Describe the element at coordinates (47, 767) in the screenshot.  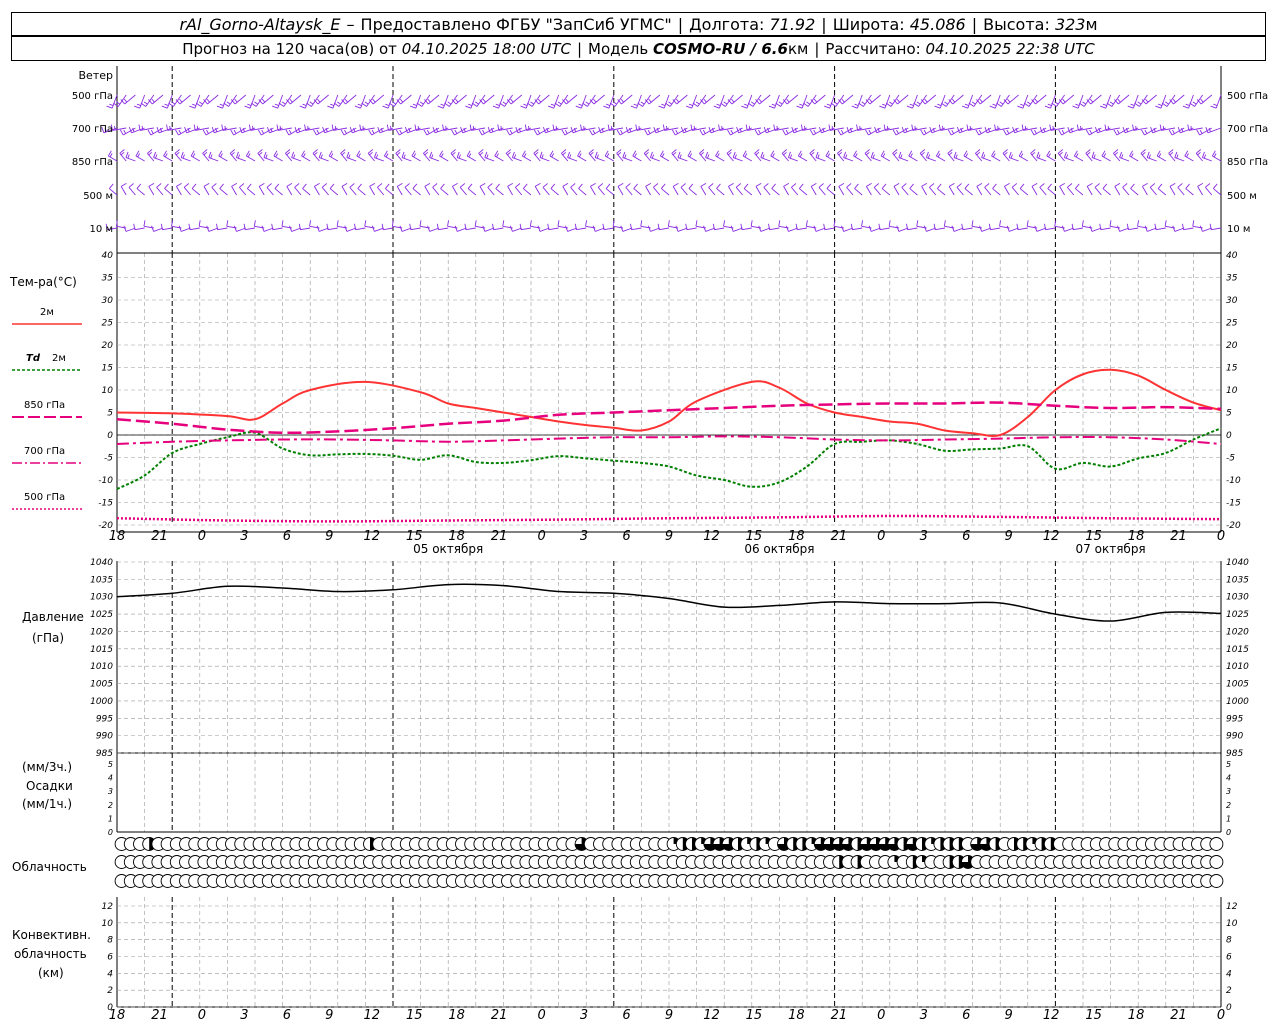
I see `precip-unit-3h: (мм/3ч.)` at that location.